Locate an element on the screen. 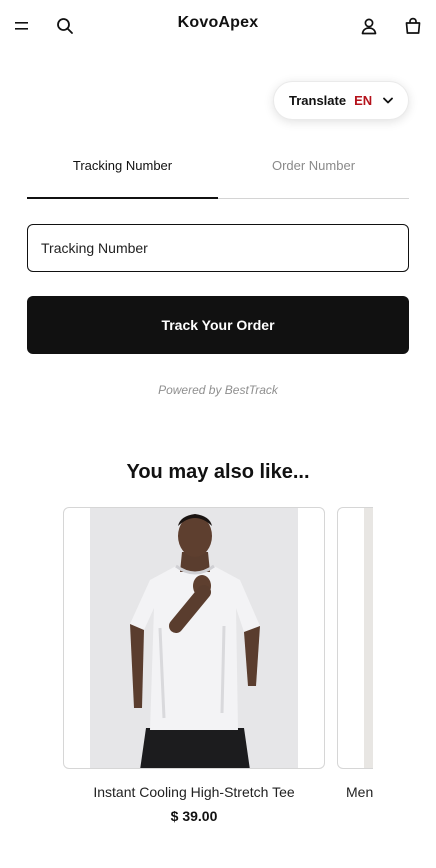 The width and height of the screenshot is (436, 868). translate-selector: Translate EN is located at coordinates (341, 100).